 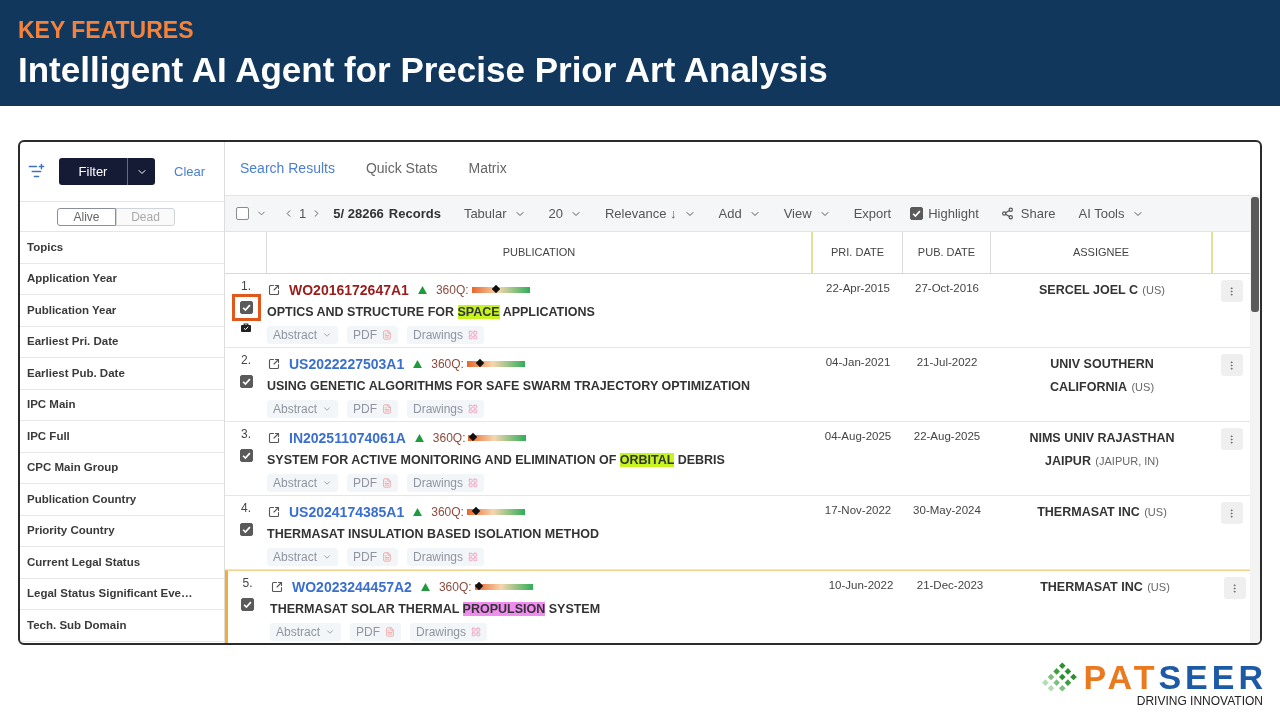 I want to click on filter-category: Earliest Pri. Date, so click(x=122, y=342).